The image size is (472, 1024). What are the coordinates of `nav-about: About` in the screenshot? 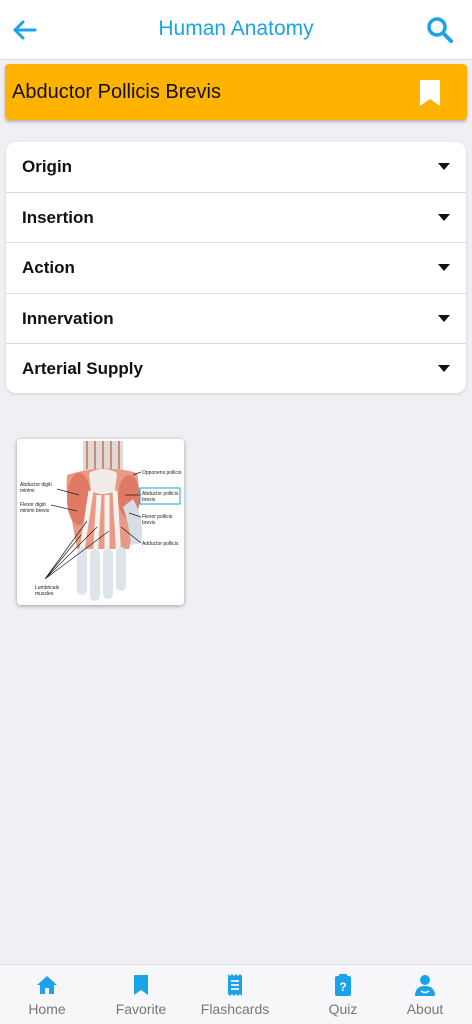 It's located at (425, 994).